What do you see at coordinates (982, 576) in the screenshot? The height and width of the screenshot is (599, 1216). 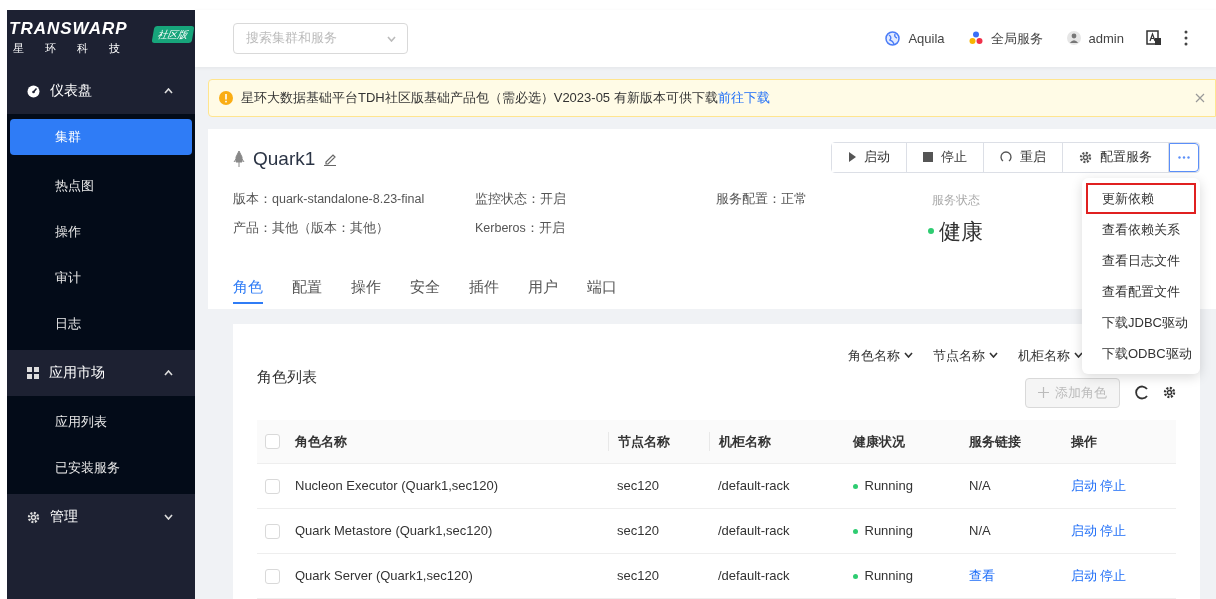 I see `view-link: 查看` at bounding box center [982, 576].